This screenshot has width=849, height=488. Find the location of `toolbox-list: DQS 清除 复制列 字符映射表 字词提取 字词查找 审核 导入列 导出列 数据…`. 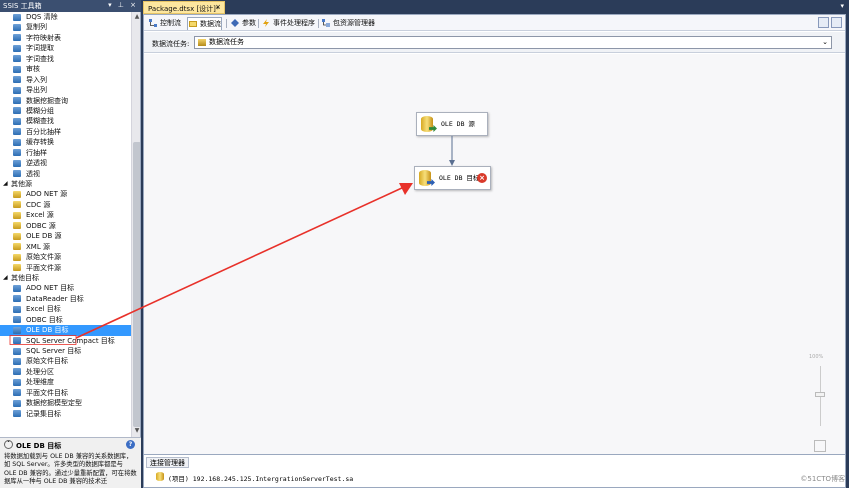

toolbox-list: DQS 清除 复制列 字符映射表 字词提取 字词查找 审核 导入列 导出列 数据… is located at coordinates (65, 215).